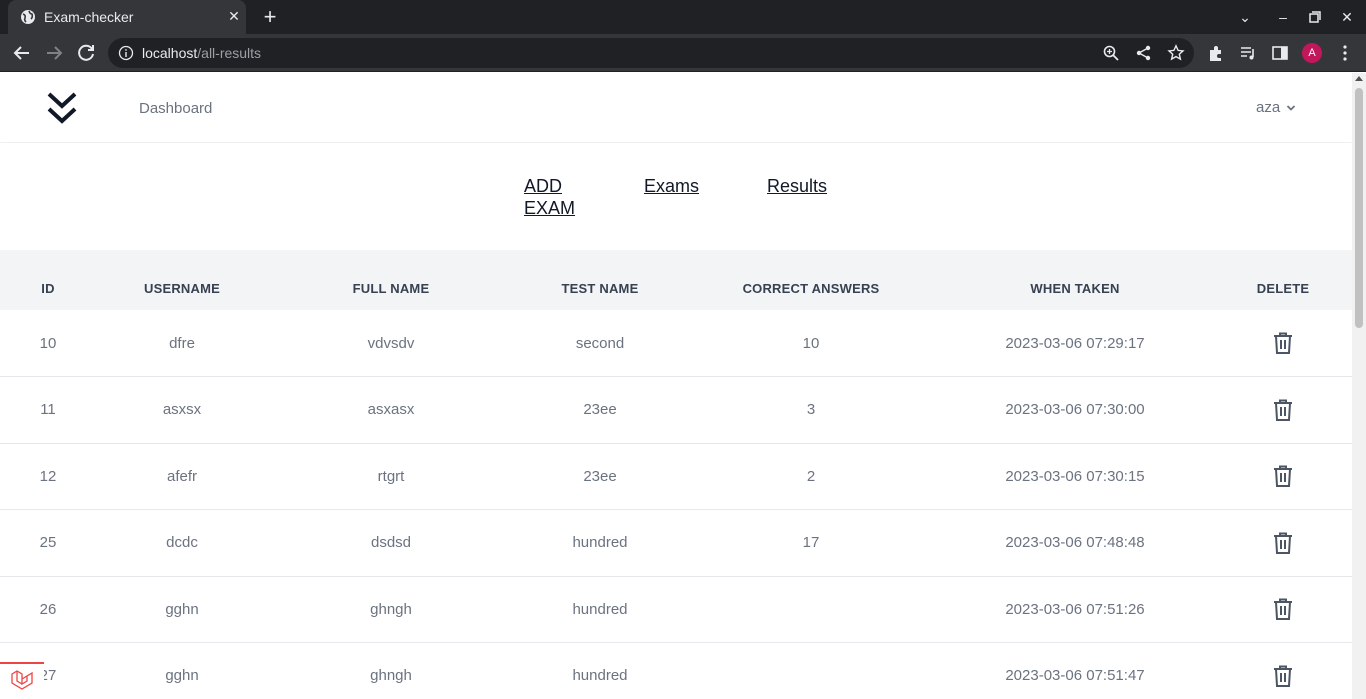 The image size is (1366, 699). Describe the element at coordinates (1075, 410) in the screenshot. I see `cell-when-taken: 2023-03-06 07:30:00` at that location.